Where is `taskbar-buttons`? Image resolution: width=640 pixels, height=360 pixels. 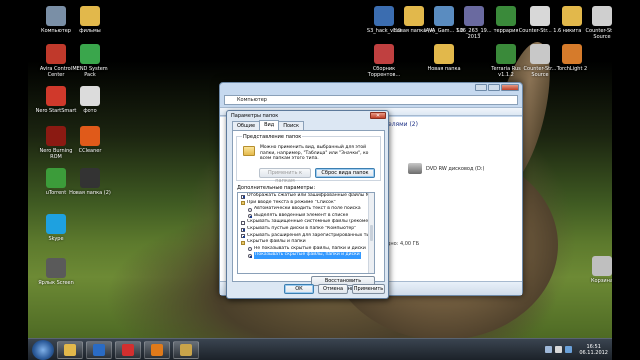 taskbar-buttons is located at coordinates (126, 349).